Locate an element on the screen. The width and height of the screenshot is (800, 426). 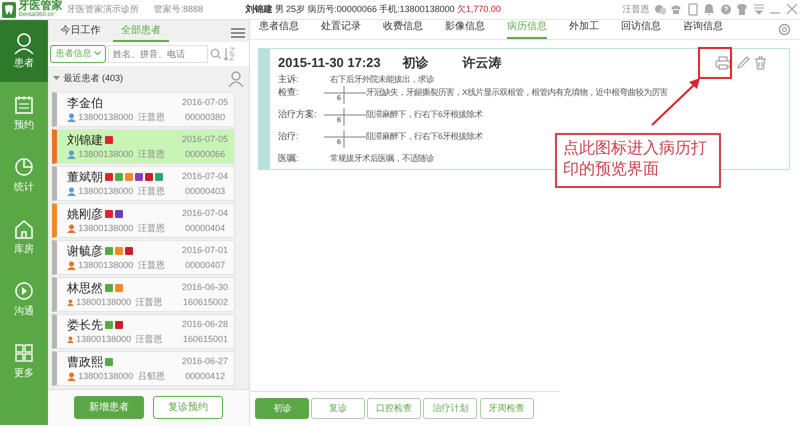
patient-card: 林思然 2016-06-30 13800138000 汪普恩 160615002 is located at coordinates (143, 294).